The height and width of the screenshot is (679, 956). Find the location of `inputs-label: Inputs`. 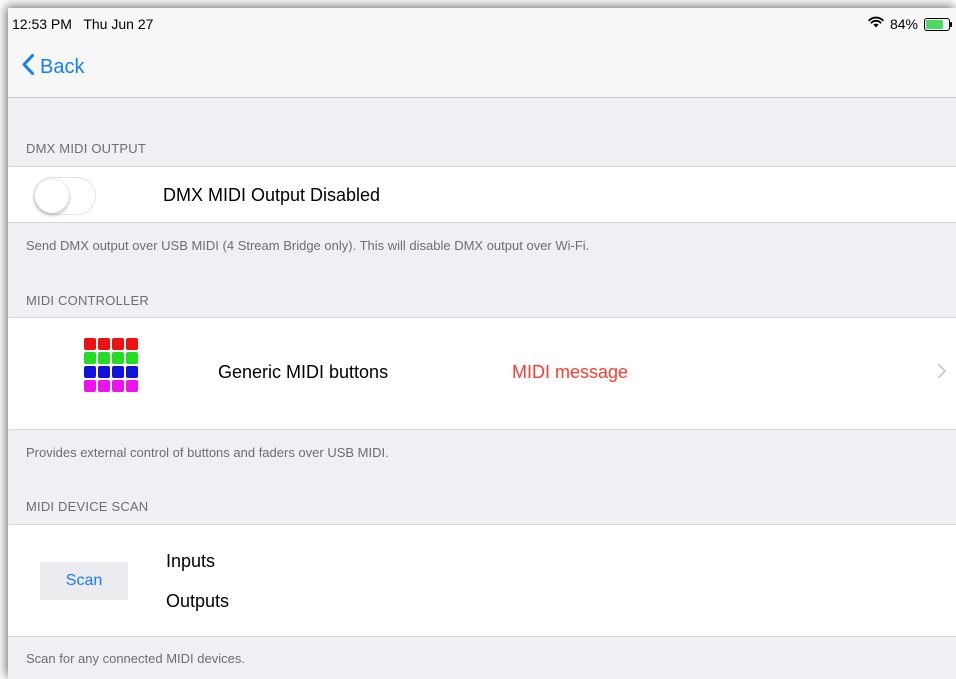

inputs-label: Inputs is located at coordinates (191, 561).